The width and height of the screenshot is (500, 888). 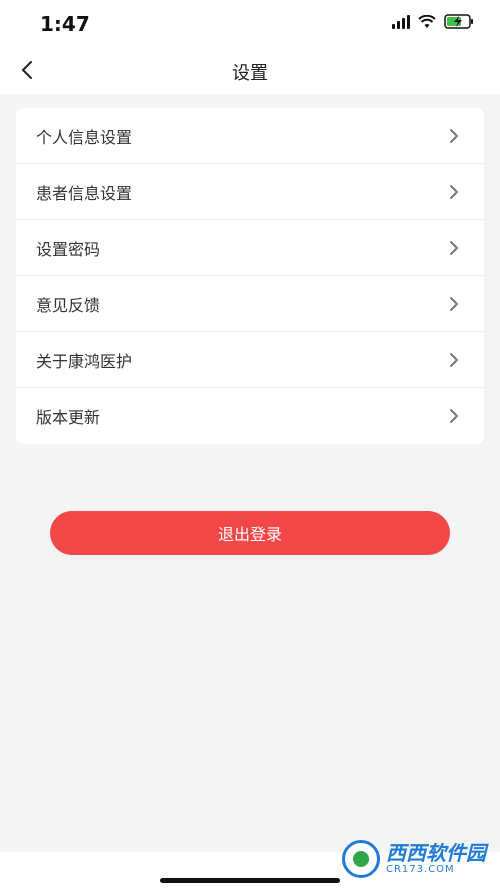 I want to click on settings-item-label: 个人信息设置, so click(x=84, y=137).